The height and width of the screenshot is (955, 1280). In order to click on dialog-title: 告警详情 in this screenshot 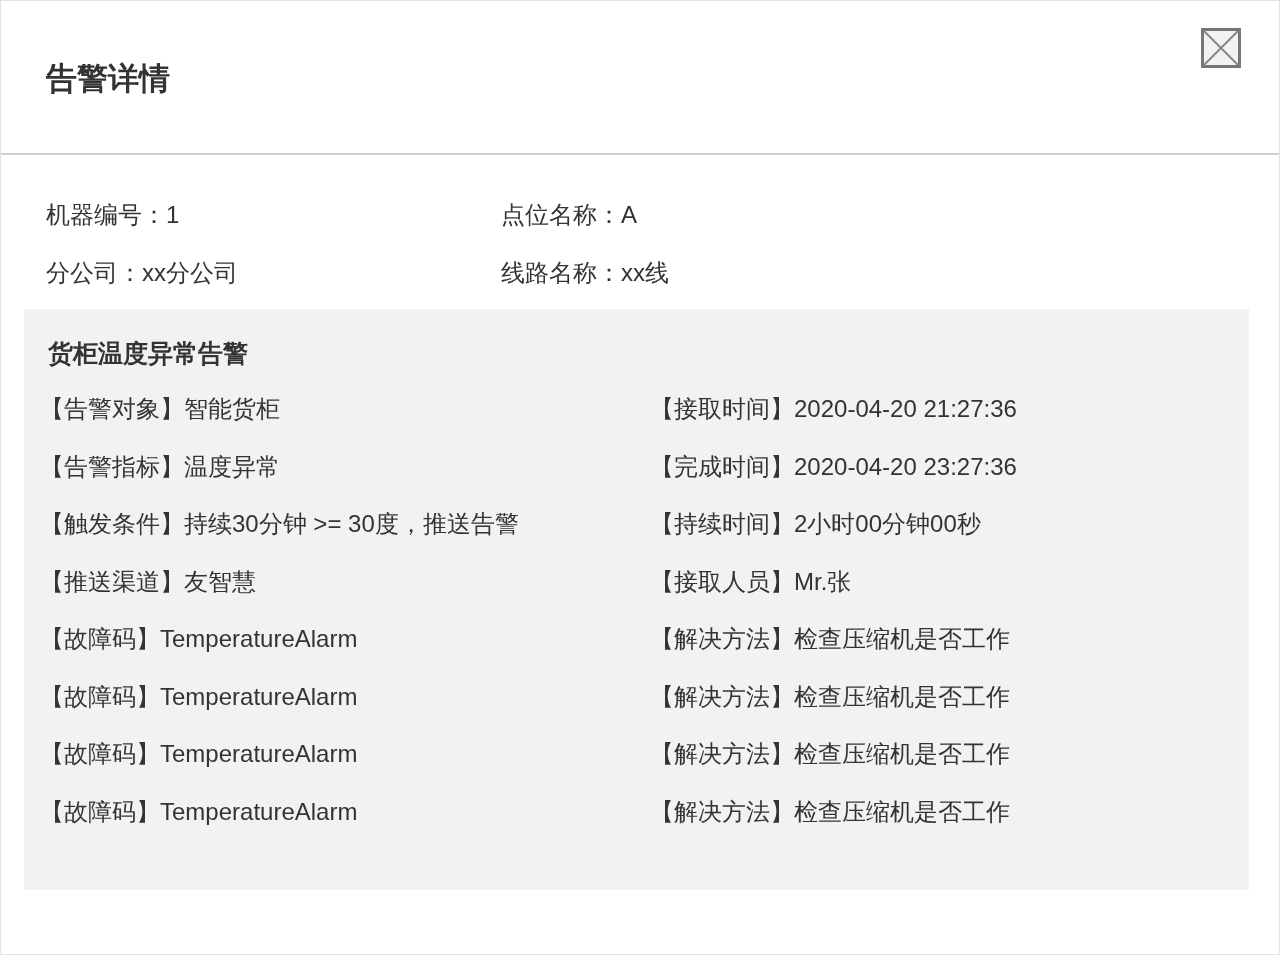, I will do `click(108, 79)`.